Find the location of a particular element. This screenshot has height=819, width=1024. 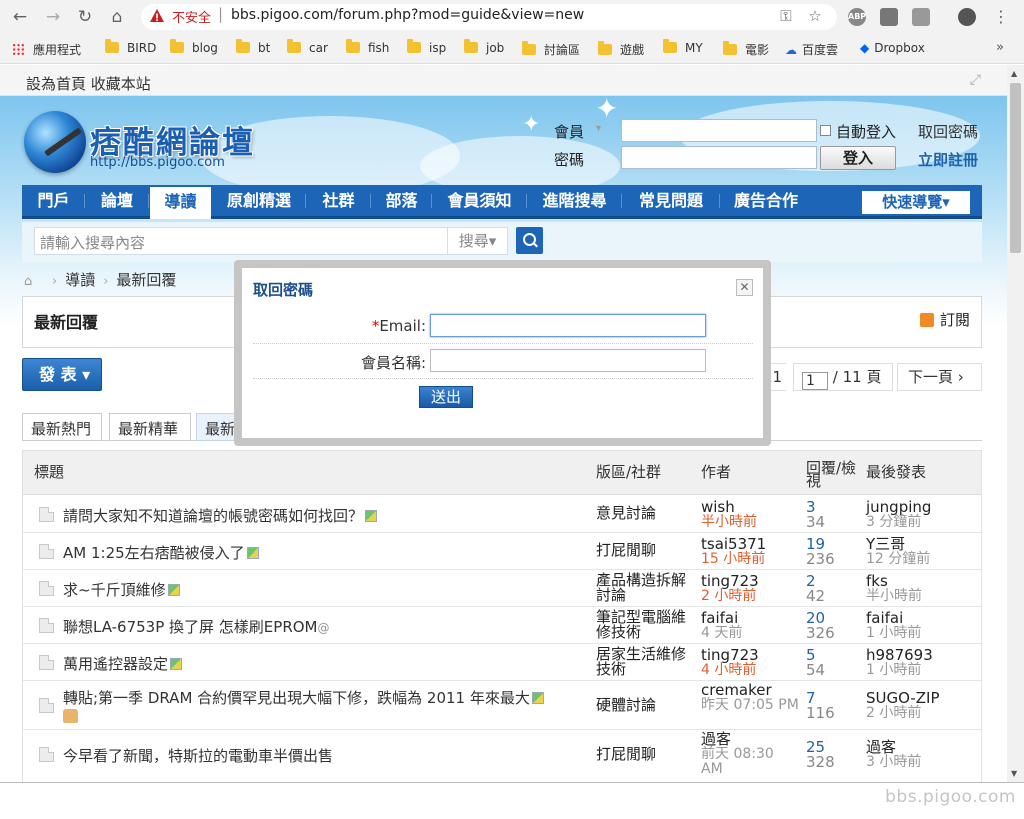

email-field is located at coordinates (568, 325).